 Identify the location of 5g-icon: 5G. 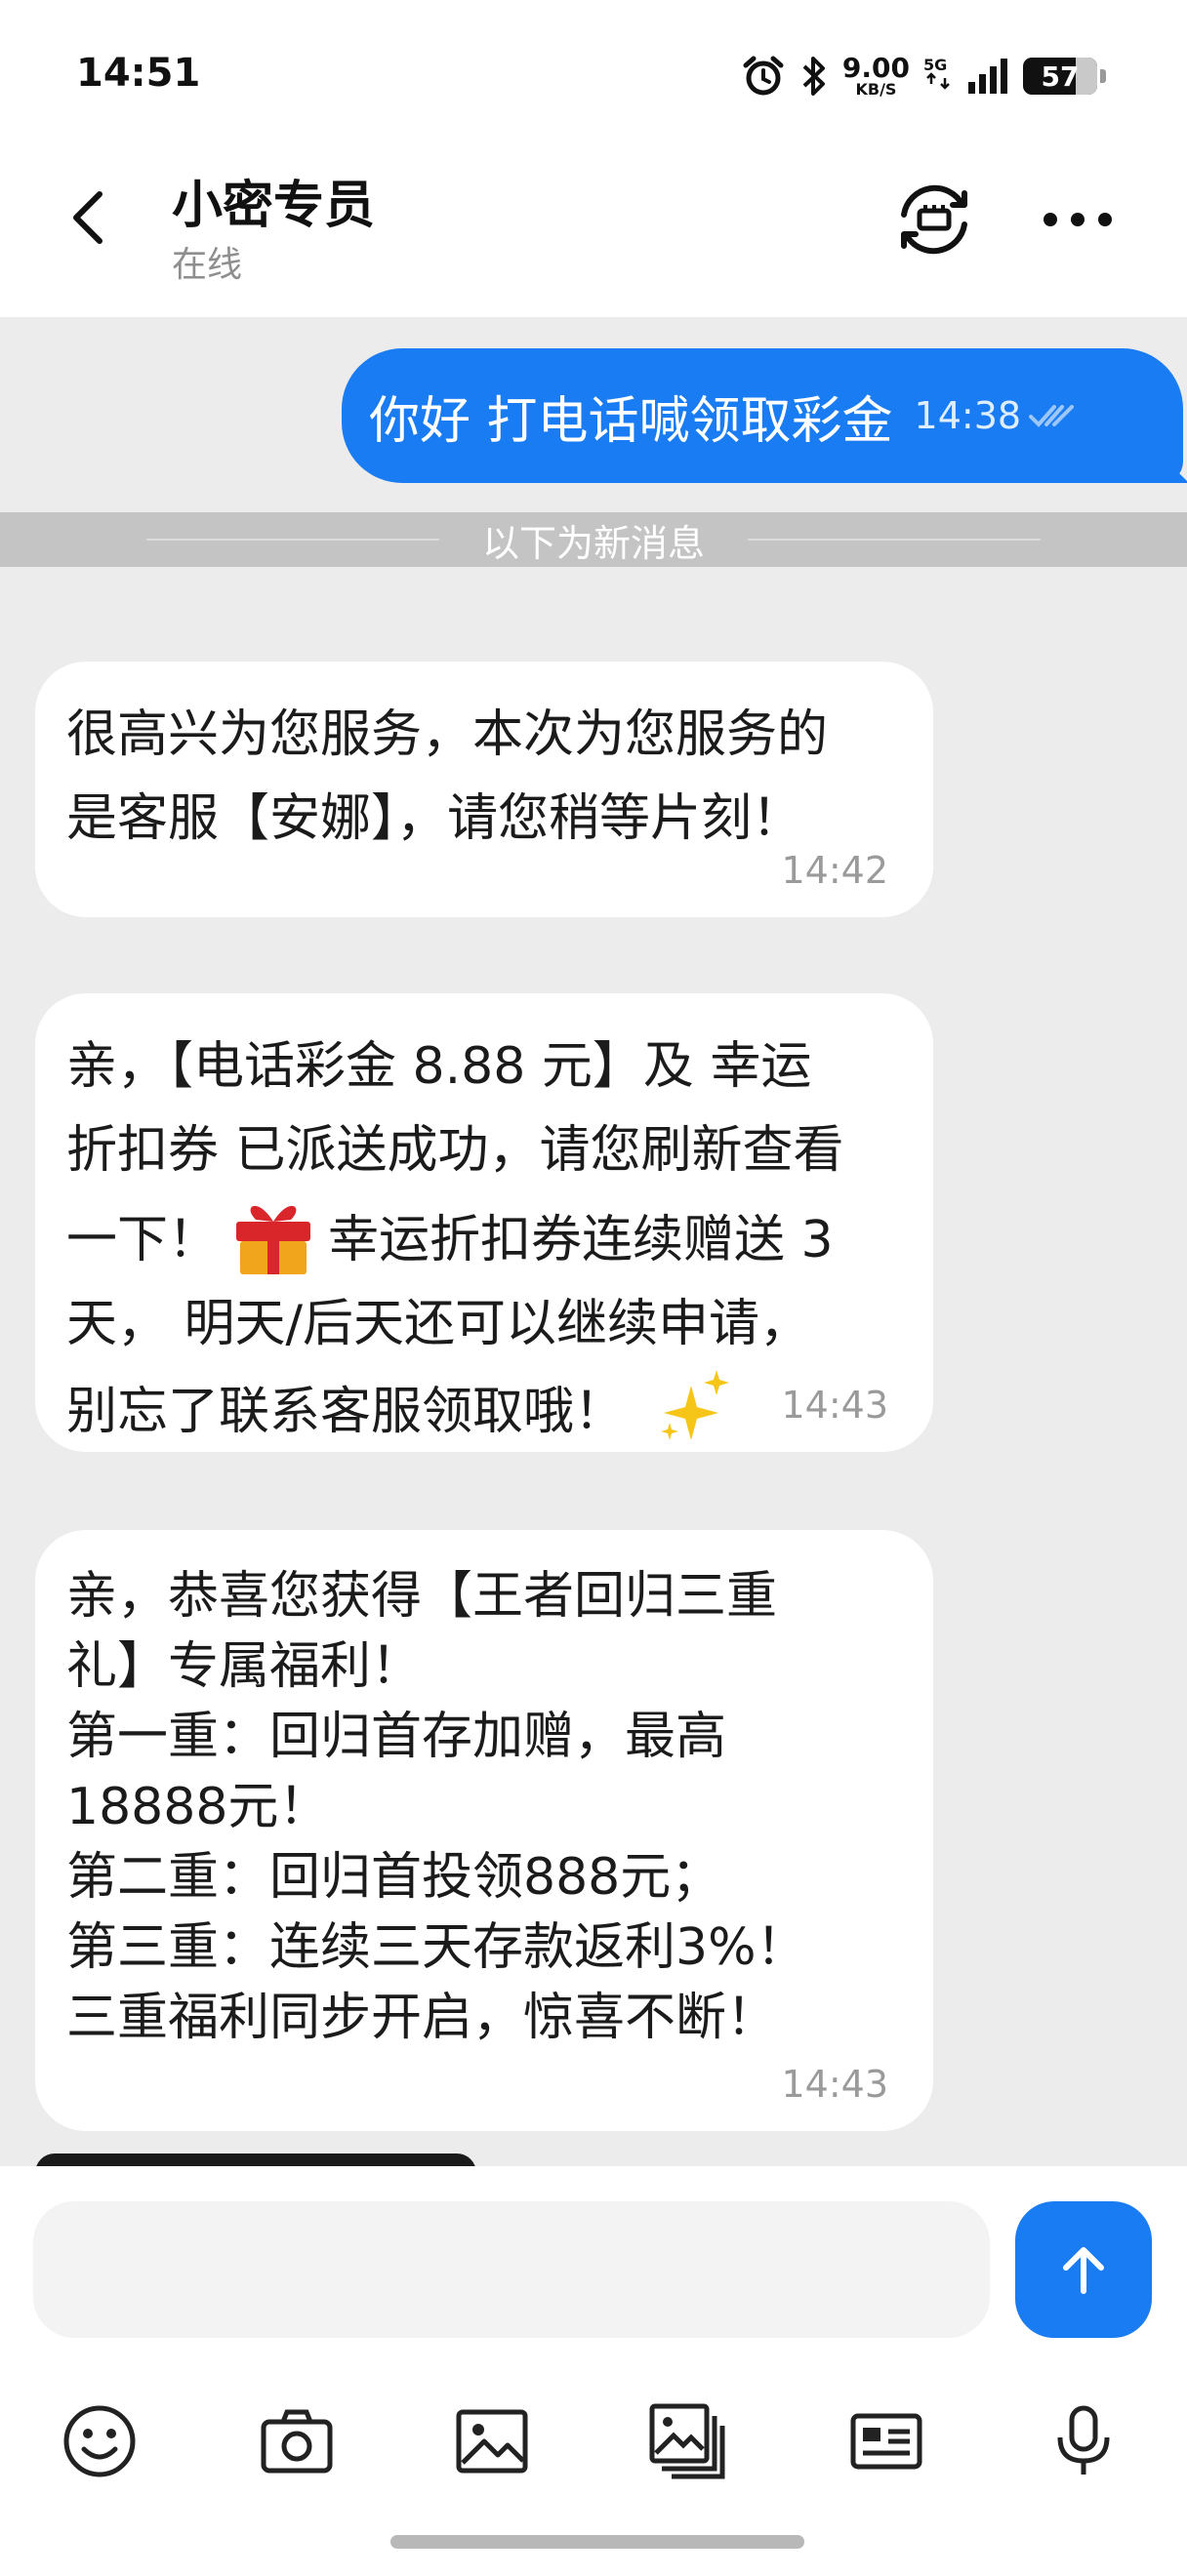
(938, 76).